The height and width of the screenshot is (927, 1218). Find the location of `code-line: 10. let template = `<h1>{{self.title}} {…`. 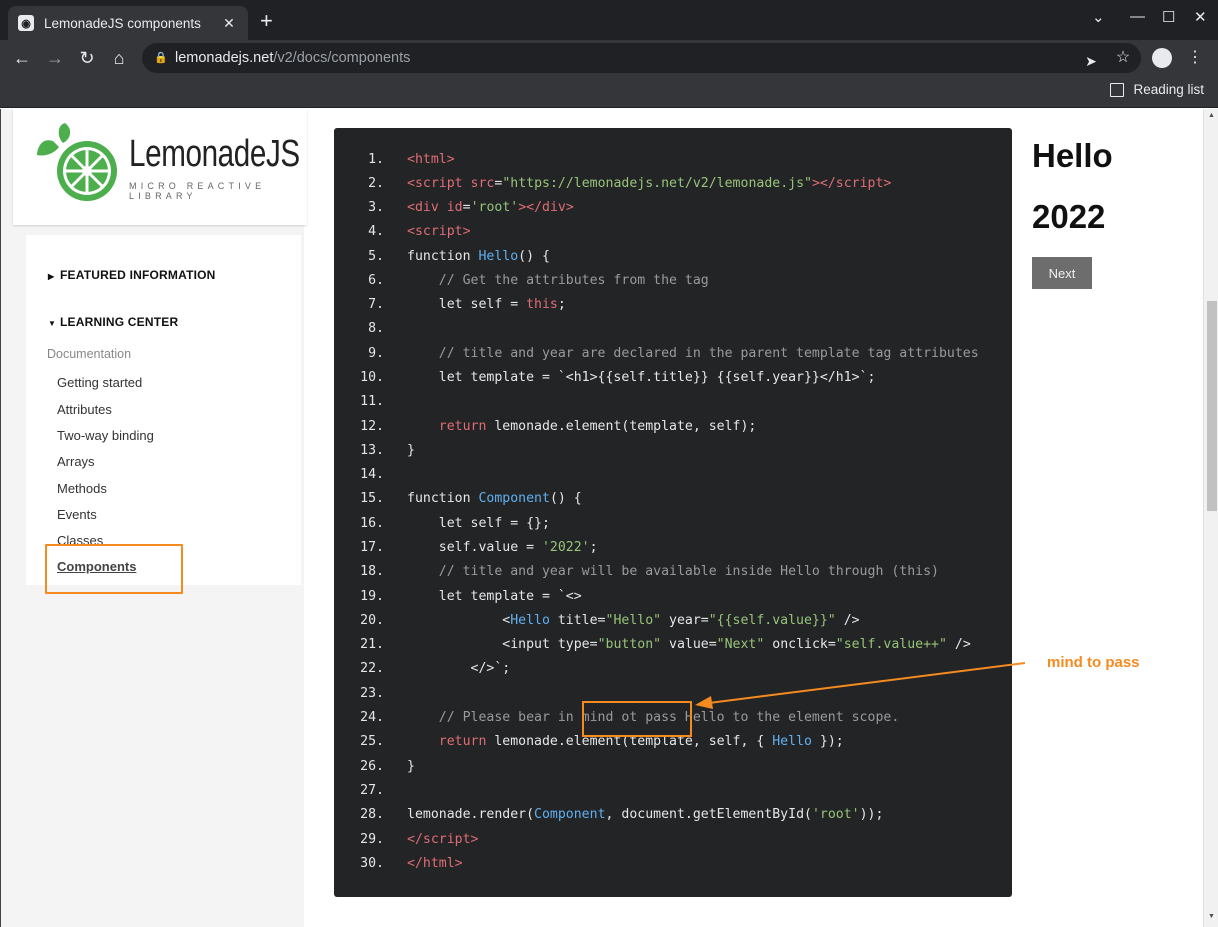

code-line: 10. let template = `<h1>{{self.title}} {… is located at coordinates (618, 377).